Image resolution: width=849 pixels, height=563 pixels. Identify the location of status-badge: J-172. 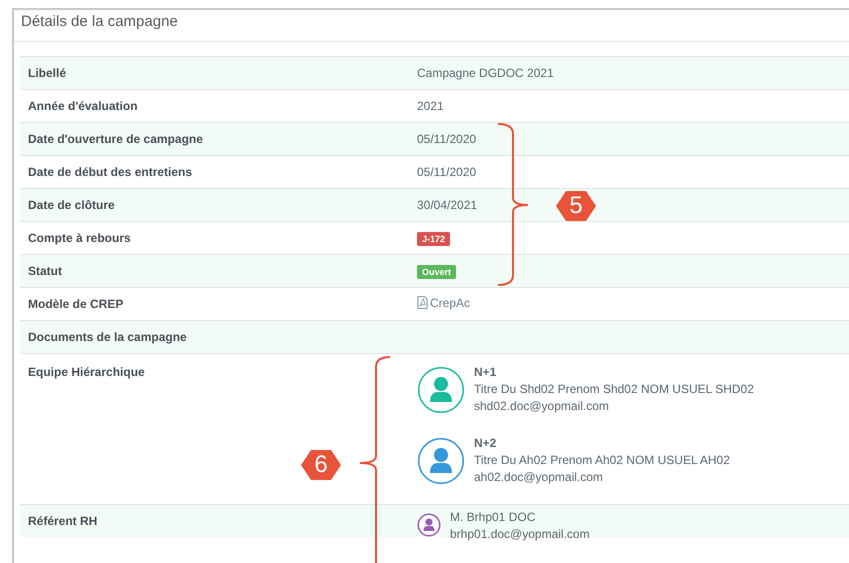
(433, 239).